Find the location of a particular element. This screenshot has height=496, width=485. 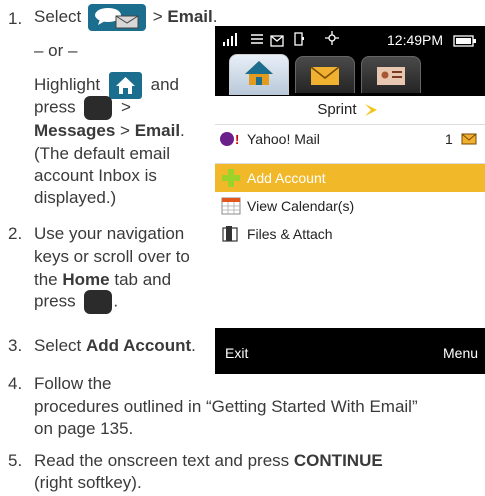

read-text: Read the onscreen text and press is located at coordinates (162, 460).